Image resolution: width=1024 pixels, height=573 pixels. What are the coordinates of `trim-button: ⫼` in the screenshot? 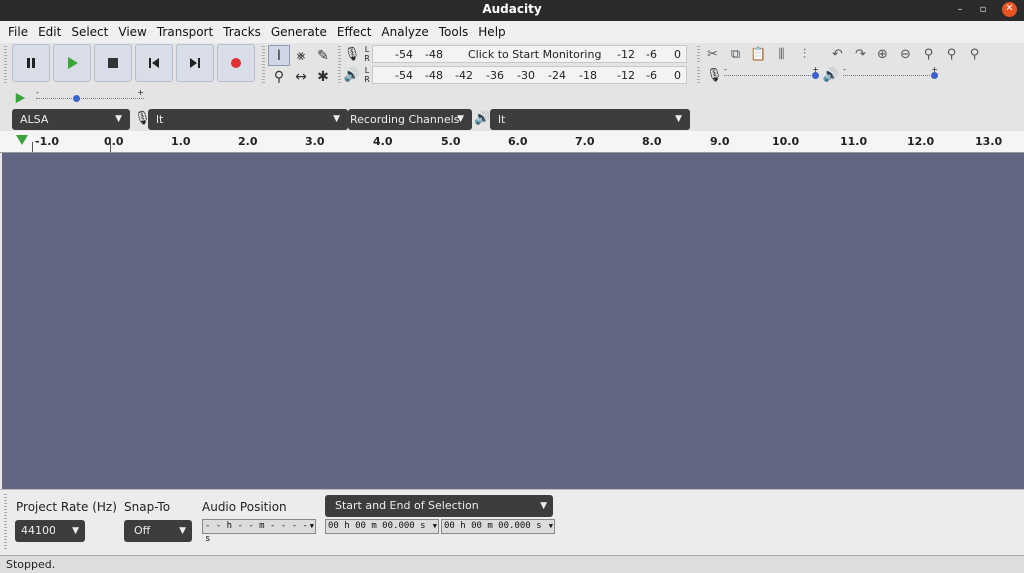 It's located at (781, 54).